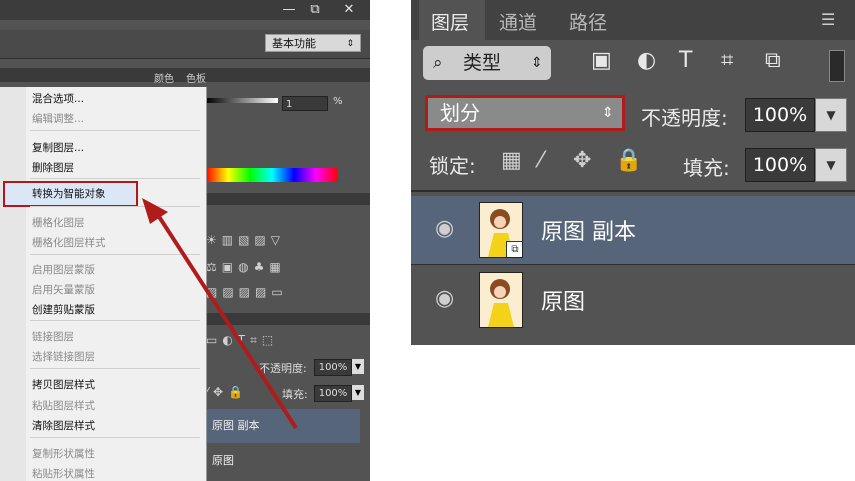 This screenshot has height=481, width=855. What do you see at coordinates (452, 166) in the screenshot?
I see `lock-label: 锁定:` at bounding box center [452, 166].